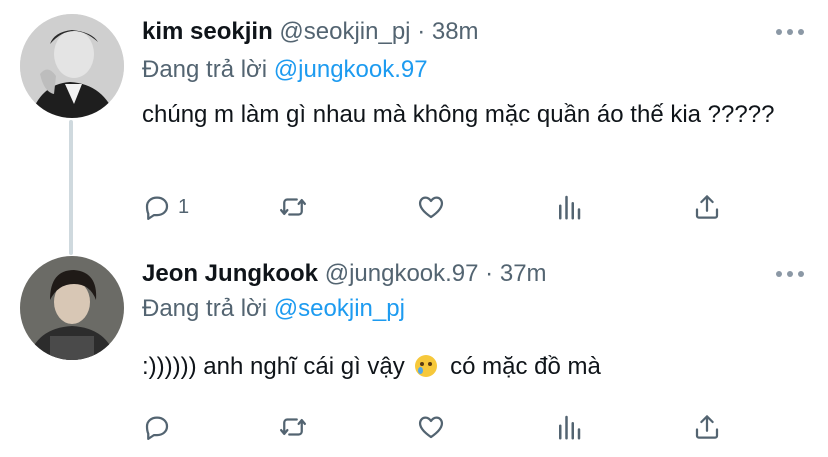 This screenshot has width=828, height=457. I want to click on action-bar, so click(442, 427).